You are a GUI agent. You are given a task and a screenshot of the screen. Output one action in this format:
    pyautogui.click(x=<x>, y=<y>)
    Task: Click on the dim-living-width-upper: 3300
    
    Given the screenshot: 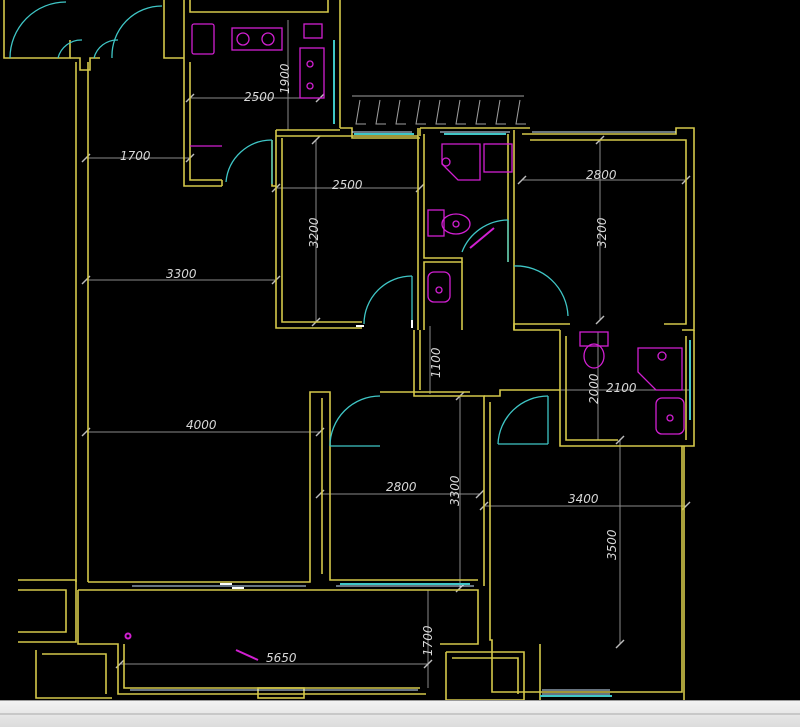 What is the action you would take?
    pyautogui.click(x=181, y=274)
    